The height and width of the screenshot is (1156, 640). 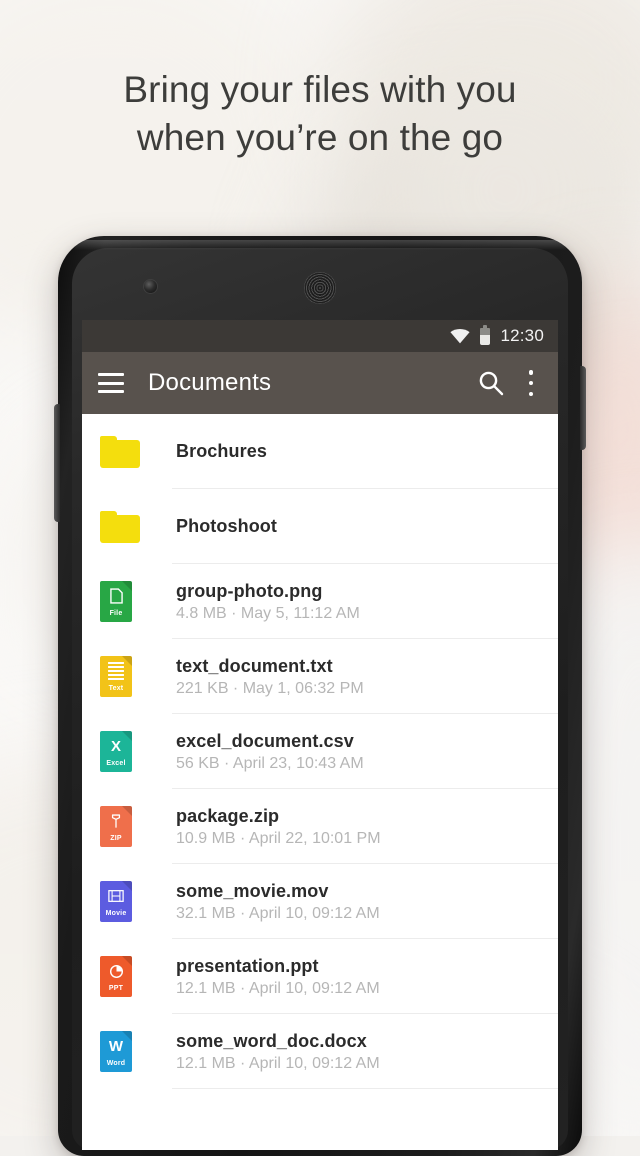 I want to click on front-camera-icon, so click(x=150, y=286).